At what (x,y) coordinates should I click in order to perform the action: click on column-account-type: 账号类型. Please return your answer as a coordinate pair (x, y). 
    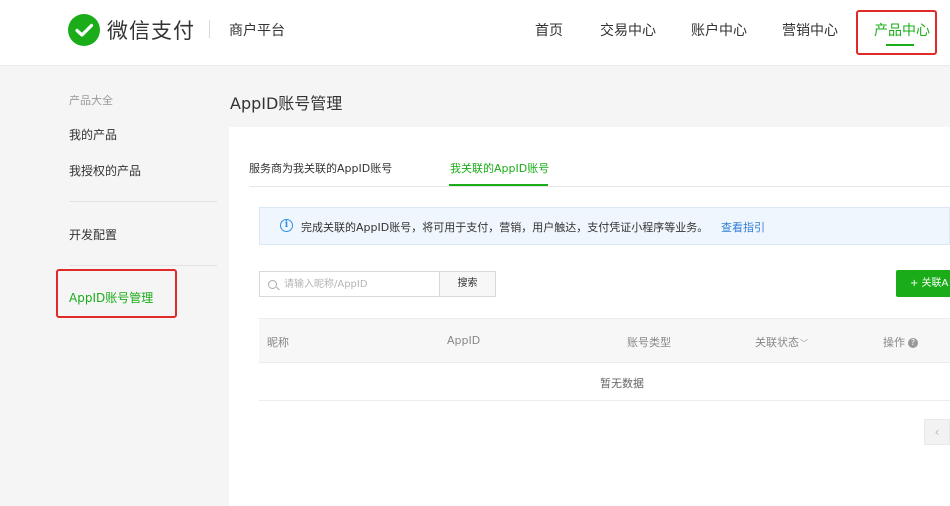
    Looking at the image, I should click on (649, 342).